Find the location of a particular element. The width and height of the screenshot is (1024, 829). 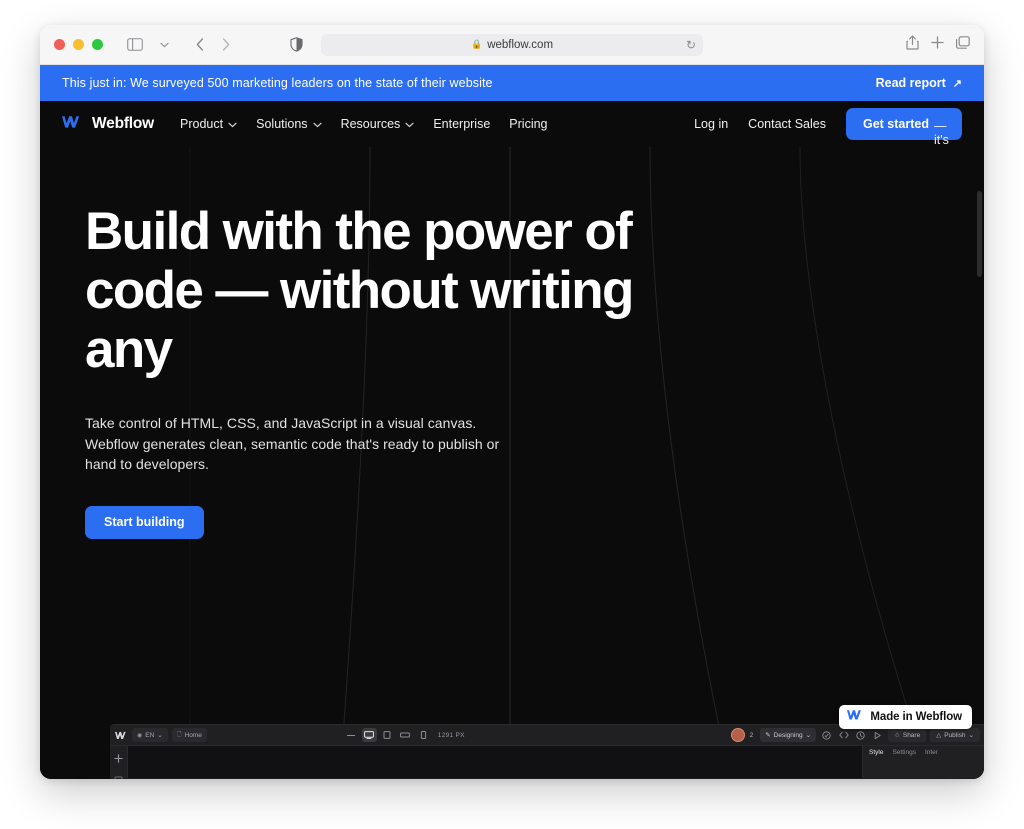

designer-canvas is located at coordinates (495, 762).